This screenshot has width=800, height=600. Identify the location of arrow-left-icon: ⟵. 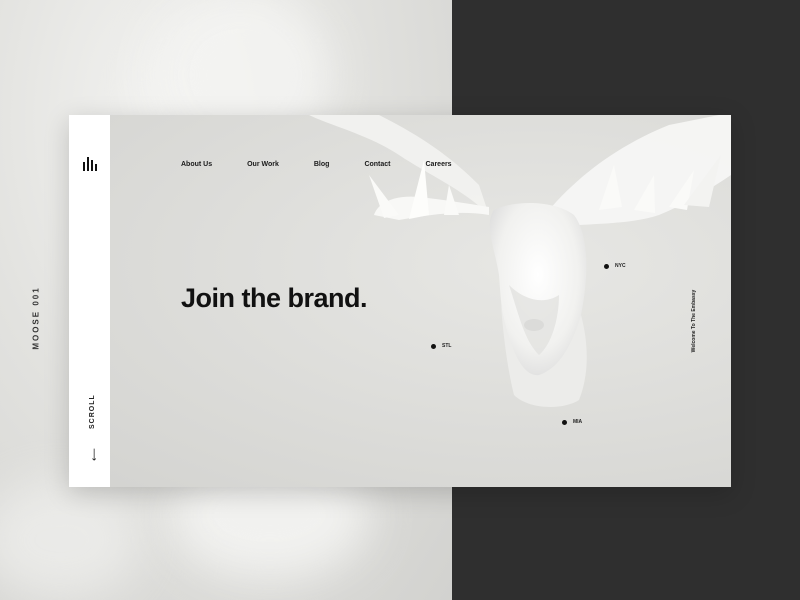
(93, 454).